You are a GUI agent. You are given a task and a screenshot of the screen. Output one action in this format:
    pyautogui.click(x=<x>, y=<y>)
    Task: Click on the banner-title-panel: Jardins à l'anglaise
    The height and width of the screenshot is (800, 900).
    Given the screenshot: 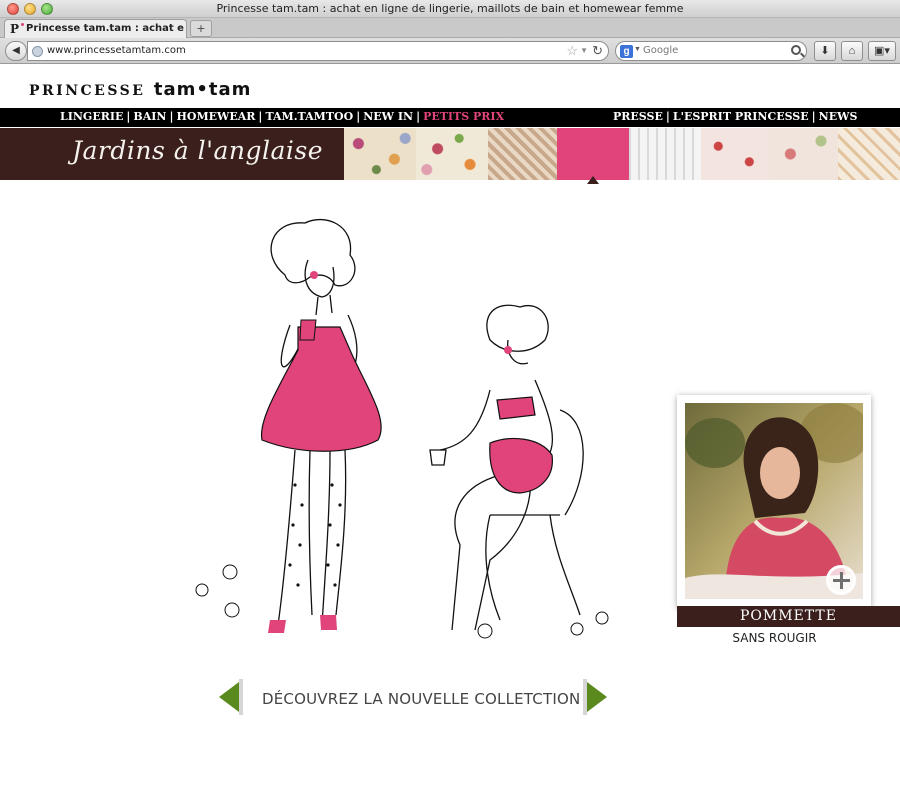 What is the action you would take?
    pyautogui.click(x=172, y=154)
    